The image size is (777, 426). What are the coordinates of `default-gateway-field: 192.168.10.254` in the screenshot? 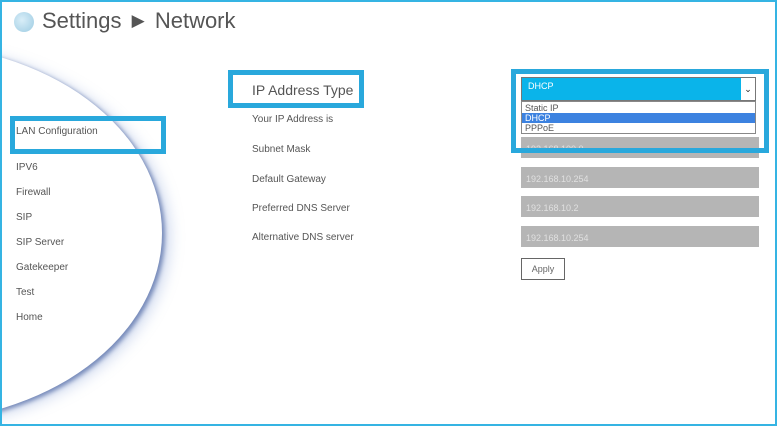 It's located at (640, 177).